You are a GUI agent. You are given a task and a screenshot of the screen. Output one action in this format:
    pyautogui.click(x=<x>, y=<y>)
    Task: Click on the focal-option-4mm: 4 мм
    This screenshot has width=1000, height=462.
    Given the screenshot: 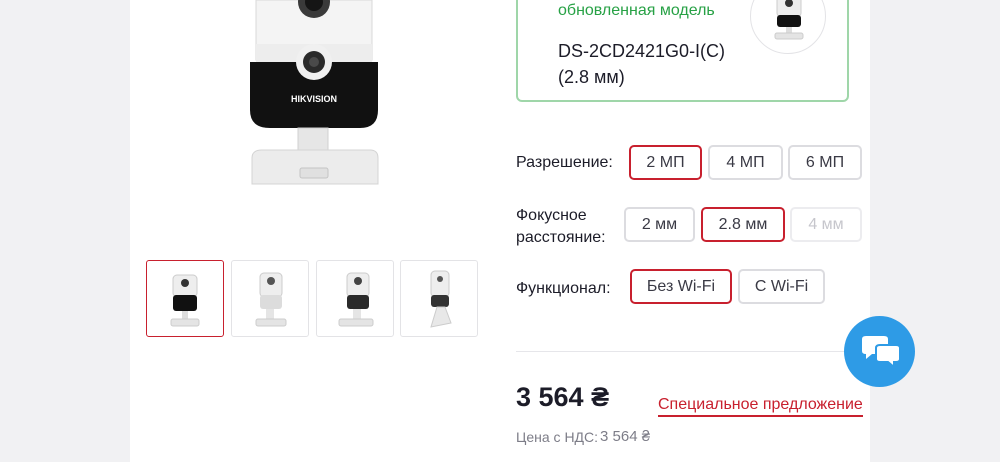 What is the action you would take?
    pyautogui.click(x=826, y=224)
    